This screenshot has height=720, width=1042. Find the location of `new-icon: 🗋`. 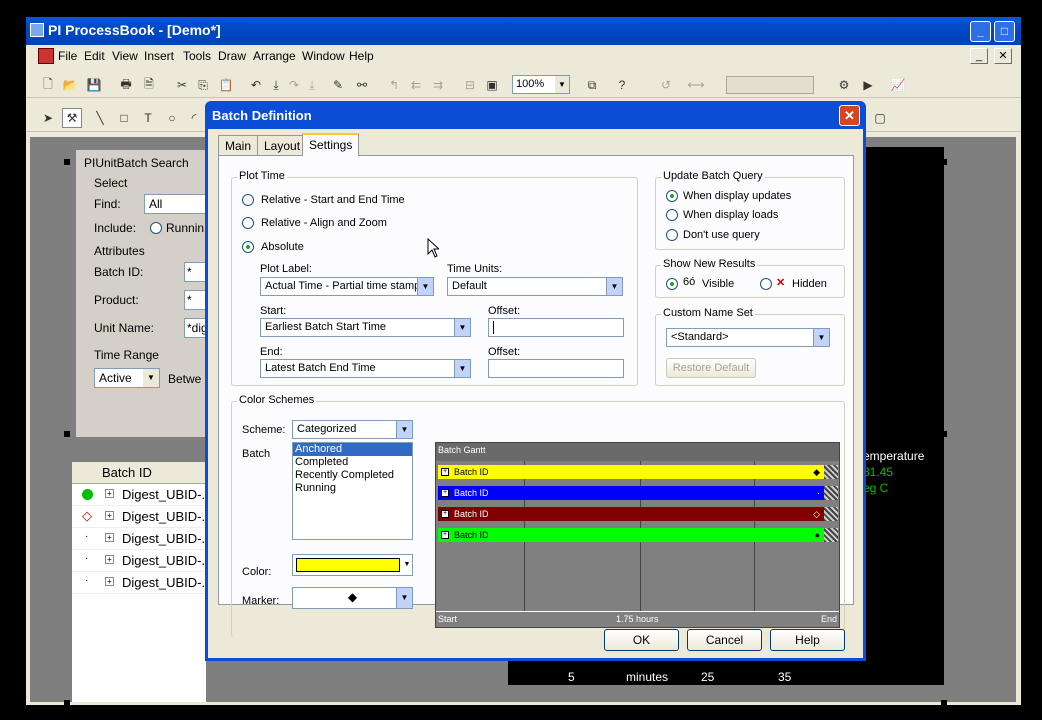

new-icon: 🗋 is located at coordinates (48, 85).